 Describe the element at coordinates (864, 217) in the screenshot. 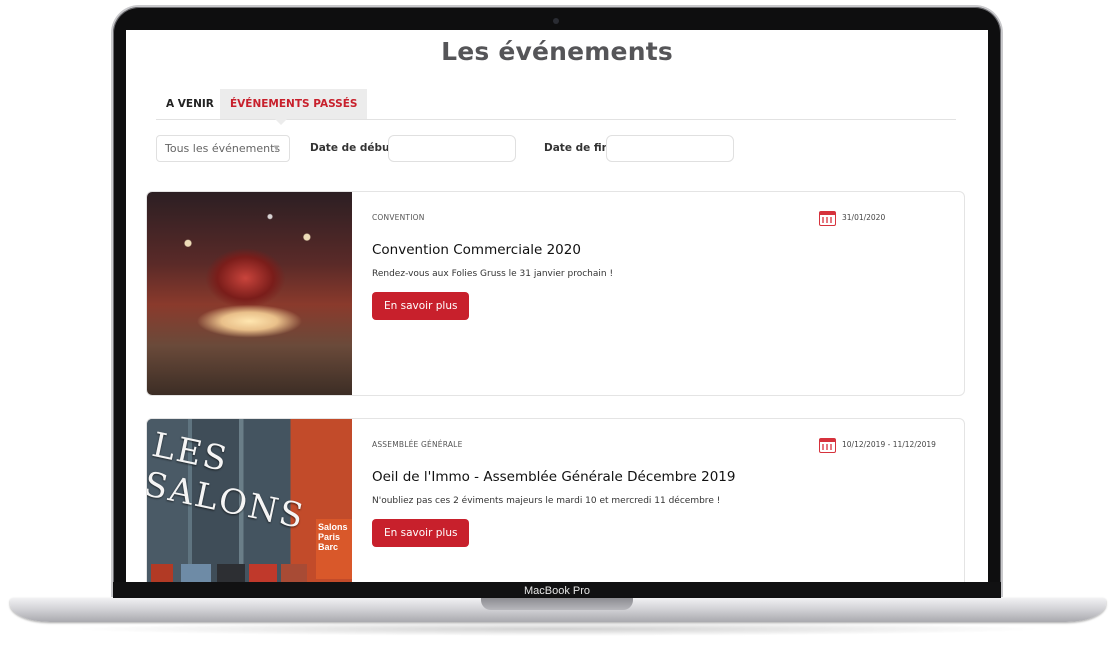

I see `event-date-text: 31/01/2020` at that location.